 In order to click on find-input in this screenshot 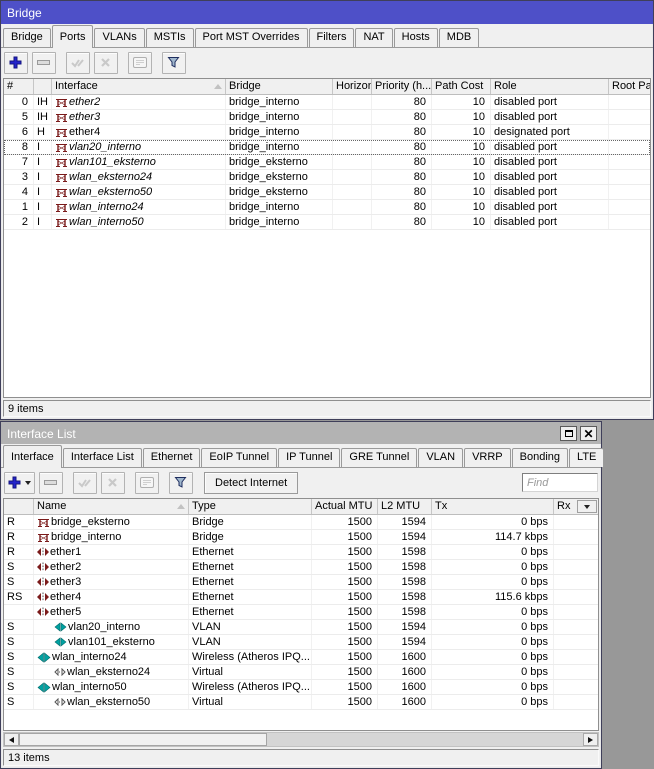, I will do `click(560, 482)`.